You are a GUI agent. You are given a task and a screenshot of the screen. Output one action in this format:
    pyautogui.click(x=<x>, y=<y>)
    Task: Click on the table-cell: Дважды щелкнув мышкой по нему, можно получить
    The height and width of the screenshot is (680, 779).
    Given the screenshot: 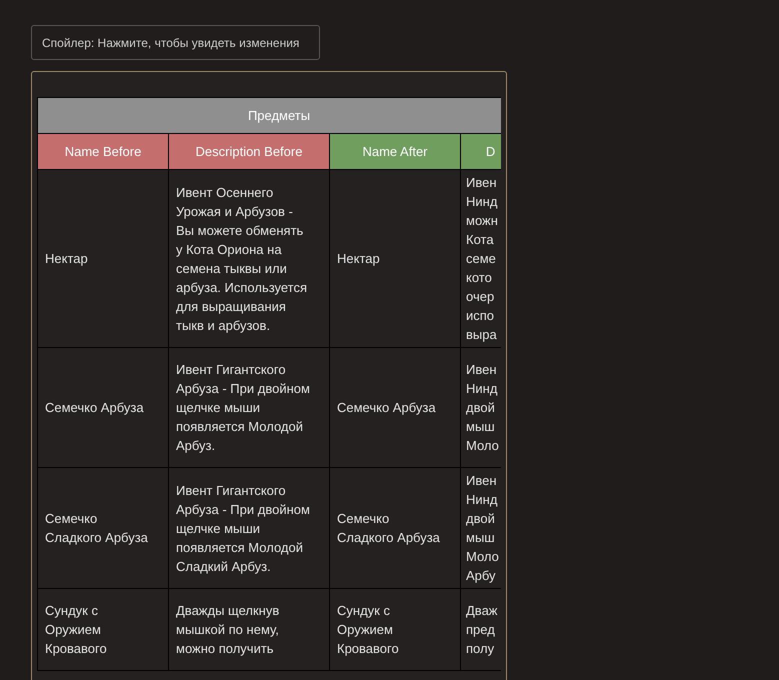 What is the action you would take?
    pyautogui.click(x=249, y=629)
    